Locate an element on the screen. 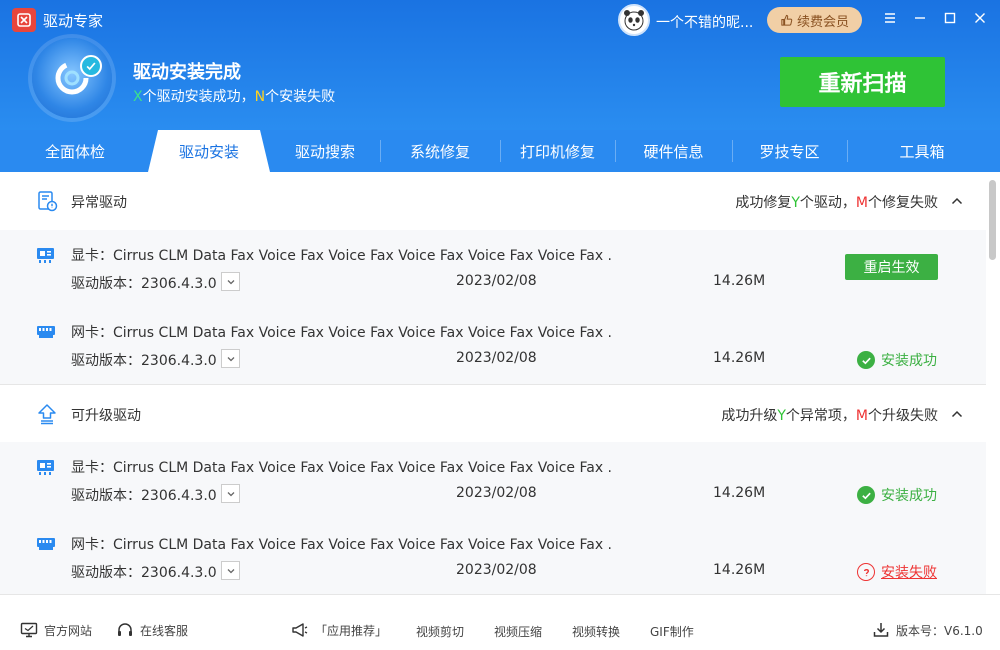 This screenshot has height=650, width=1000. install-status-label: 安装失败 is located at coordinates (909, 573).